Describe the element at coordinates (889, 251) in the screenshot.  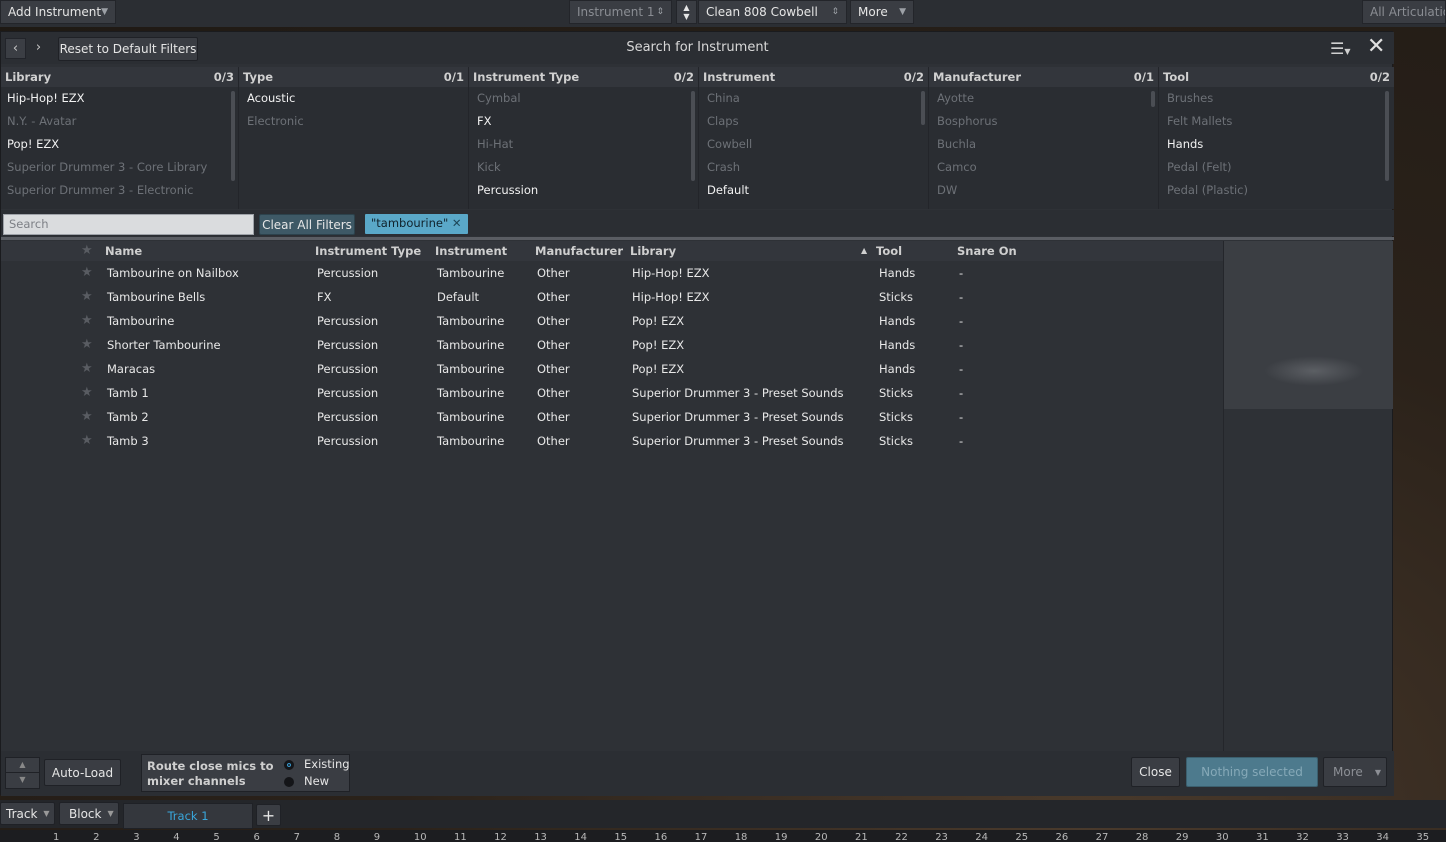
I see `column-header-tool: Tool` at that location.